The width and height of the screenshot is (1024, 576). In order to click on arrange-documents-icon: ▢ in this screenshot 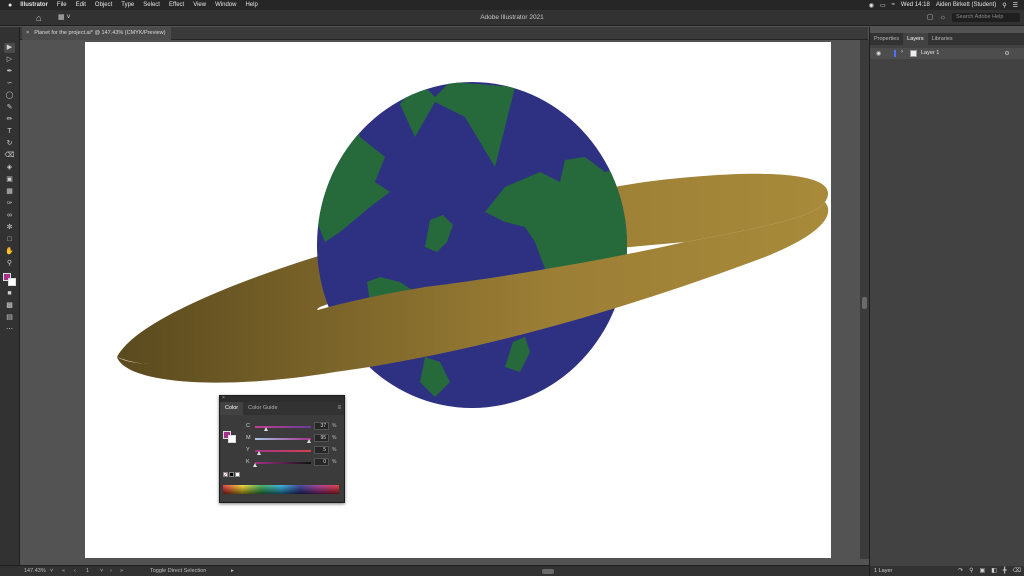, I will do `click(930, 18)`.